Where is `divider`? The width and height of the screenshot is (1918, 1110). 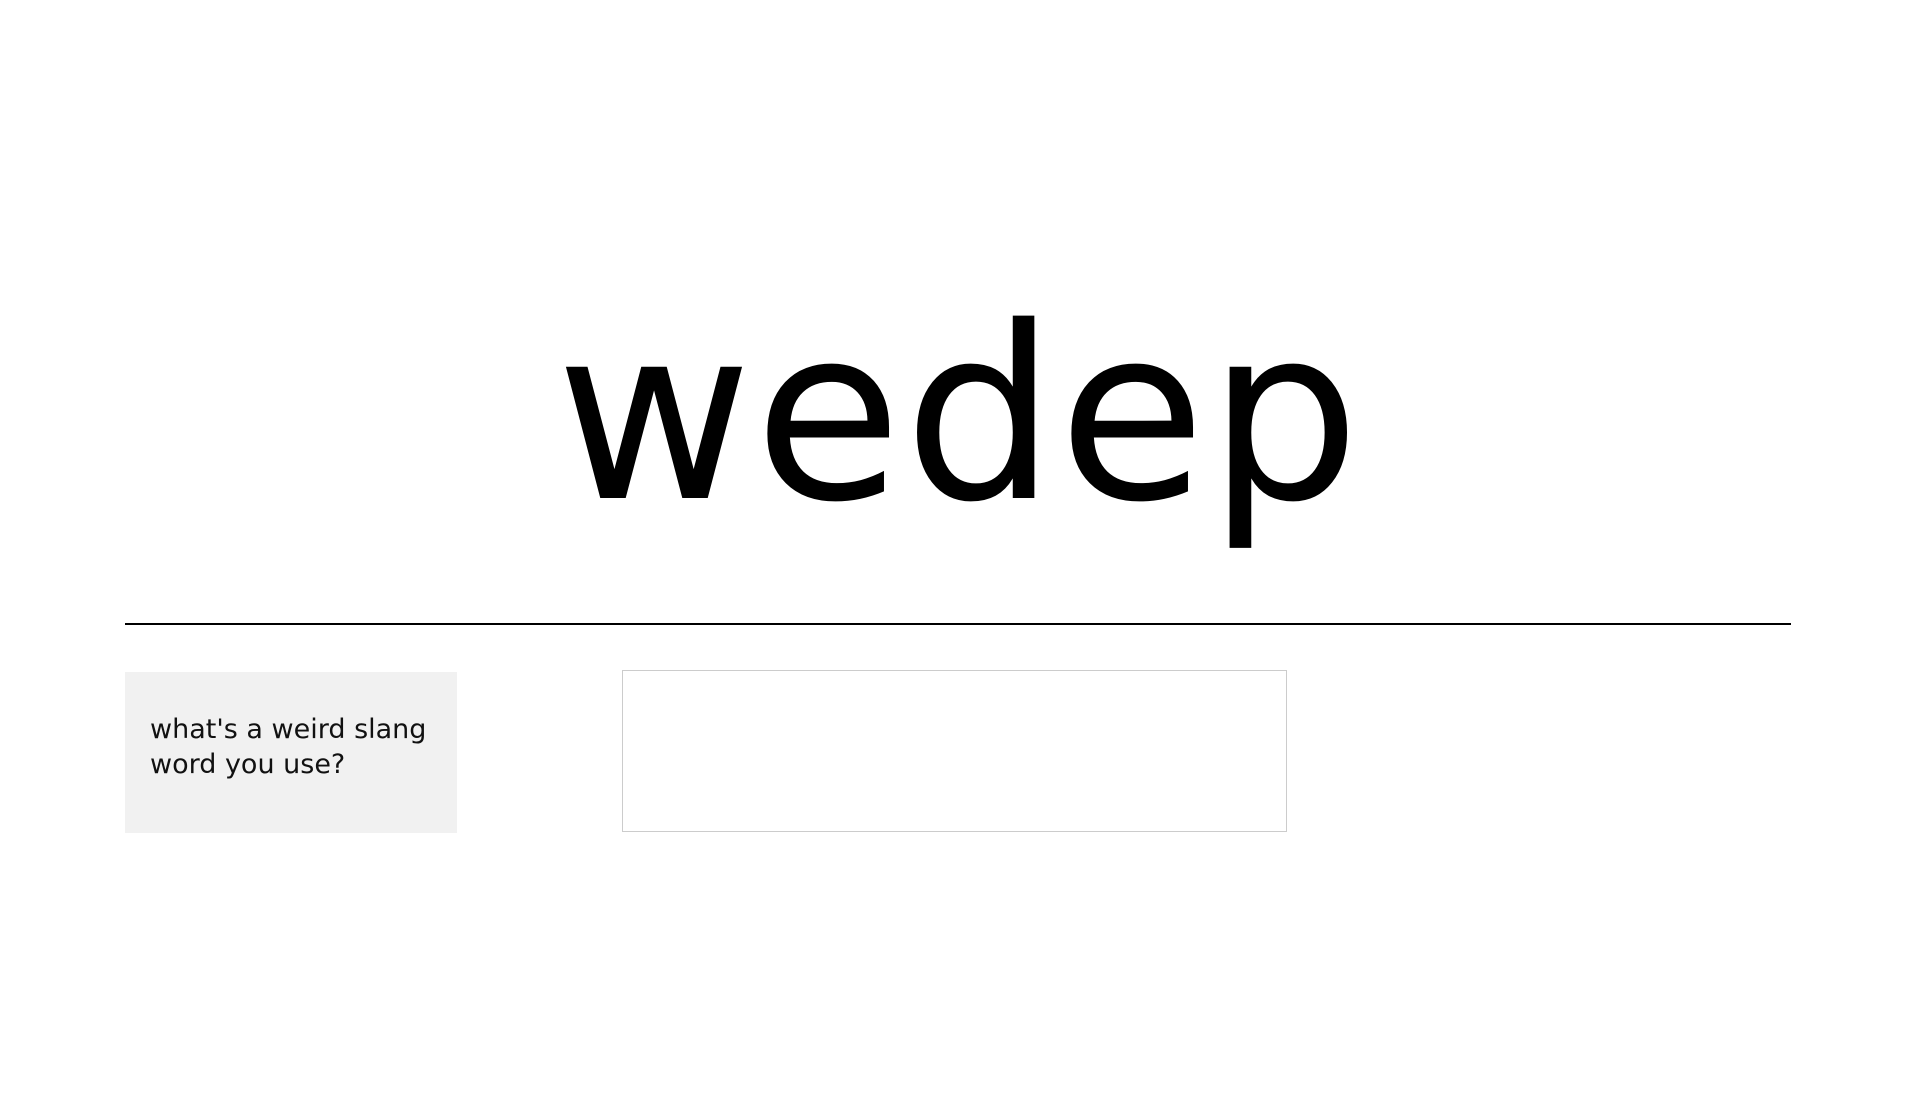
divider is located at coordinates (958, 624).